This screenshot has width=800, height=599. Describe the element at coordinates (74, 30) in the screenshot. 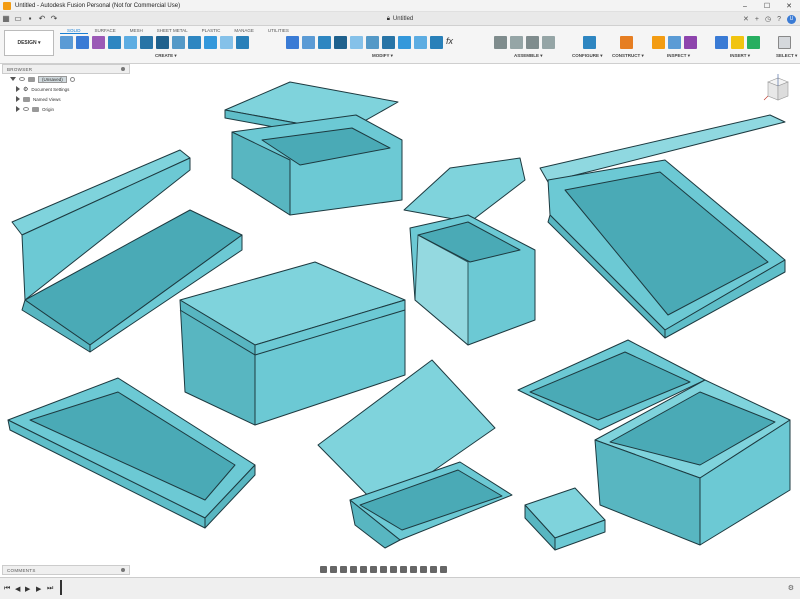

I see `tab-solid: SOLID` at that location.